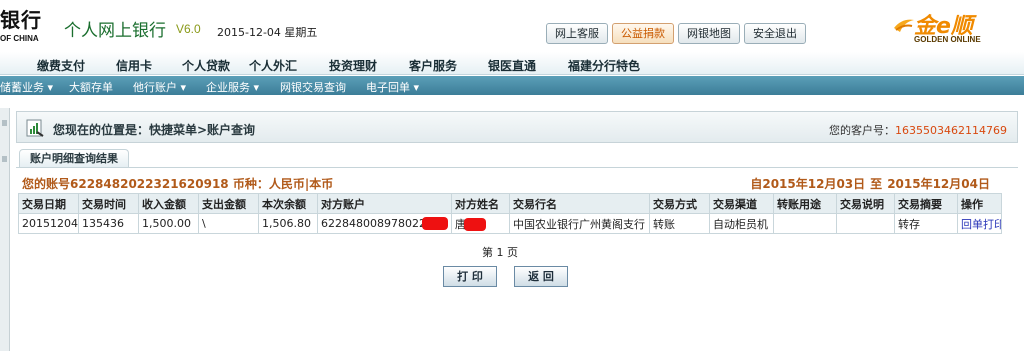 The image size is (1024, 351). Describe the element at coordinates (392, 87) in the screenshot. I see `subnav-e-receipt: 电子回单 ▾` at that location.